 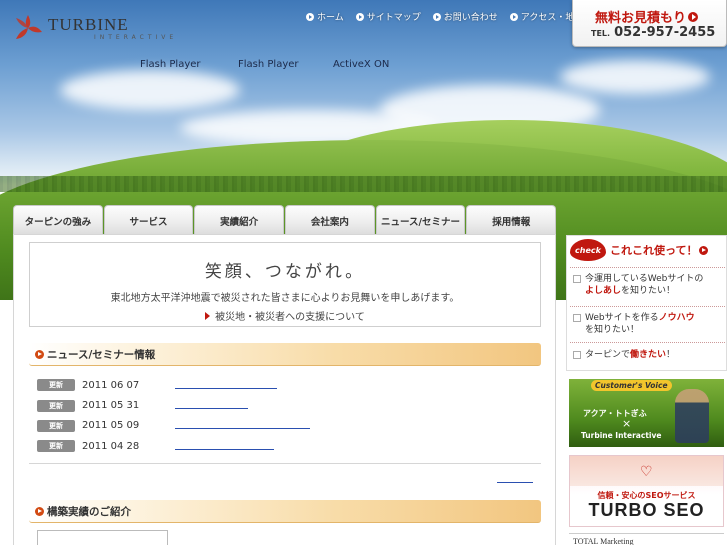 What do you see at coordinates (361, 64) in the screenshot?
I see `activex-link: ActiveX ON` at bounding box center [361, 64].